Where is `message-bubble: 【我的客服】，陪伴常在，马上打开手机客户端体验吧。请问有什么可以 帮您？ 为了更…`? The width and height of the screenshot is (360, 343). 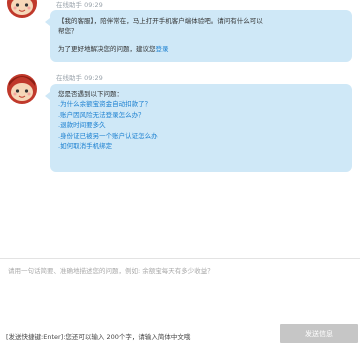 message-bubble: 【我的客服】，陪伴常在，马上打开手机客户端体验吧。请问有什么可以 帮您？ 为了更… is located at coordinates (198, 36).